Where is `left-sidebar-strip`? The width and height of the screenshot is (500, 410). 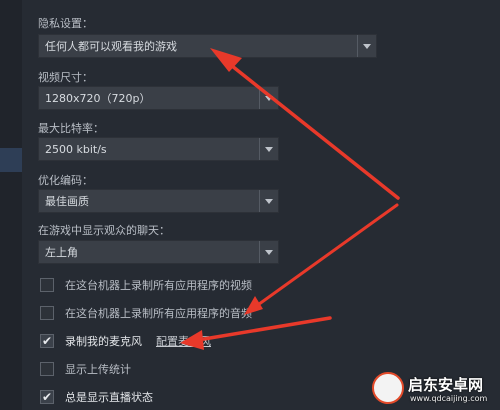
left-sidebar-strip is located at coordinates (11, 205).